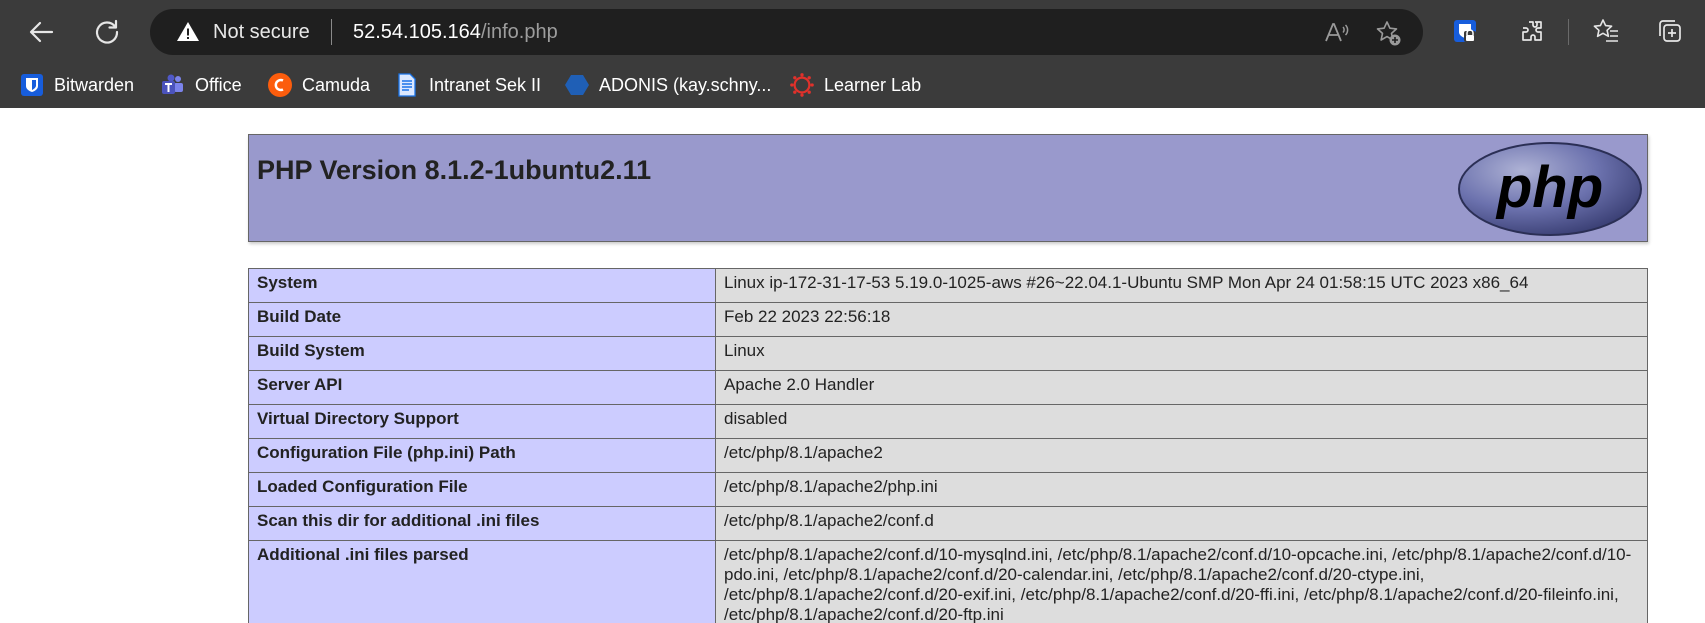  I want to click on php-logo-icon: php, so click(1550, 189).